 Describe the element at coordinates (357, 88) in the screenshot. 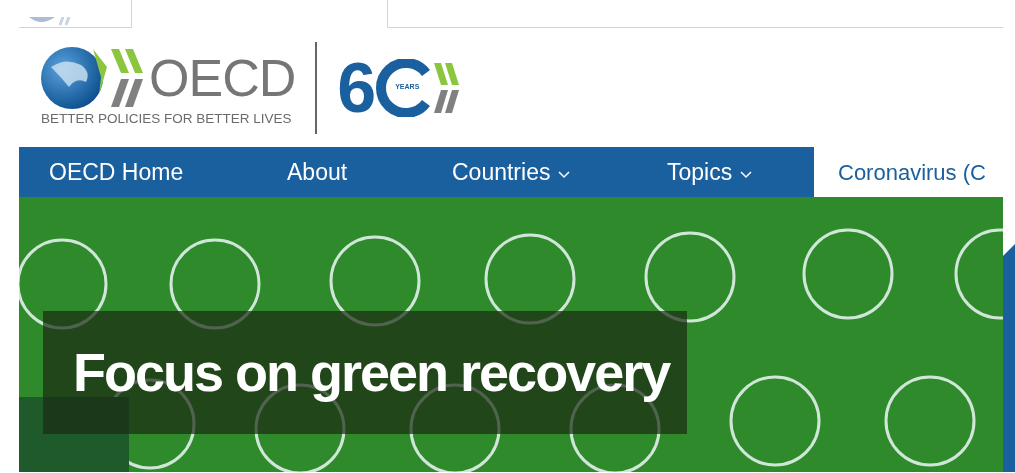

I see `anniversary-digit: 6` at that location.